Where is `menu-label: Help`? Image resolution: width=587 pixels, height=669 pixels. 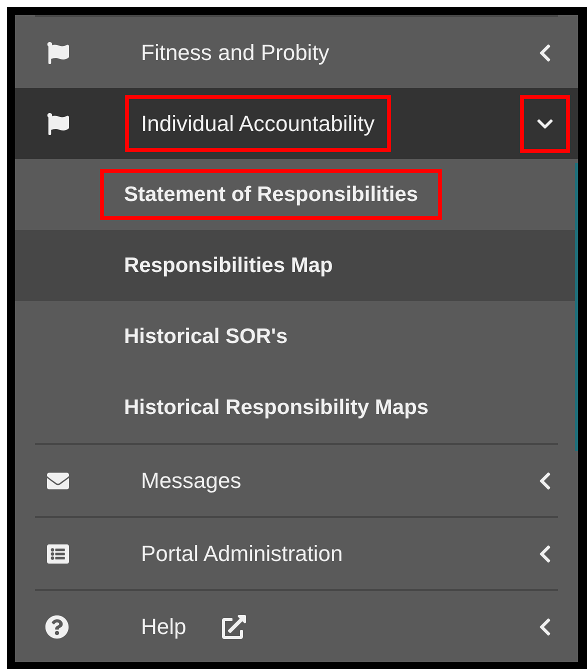
menu-label: Help is located at coordinates (163, 626).